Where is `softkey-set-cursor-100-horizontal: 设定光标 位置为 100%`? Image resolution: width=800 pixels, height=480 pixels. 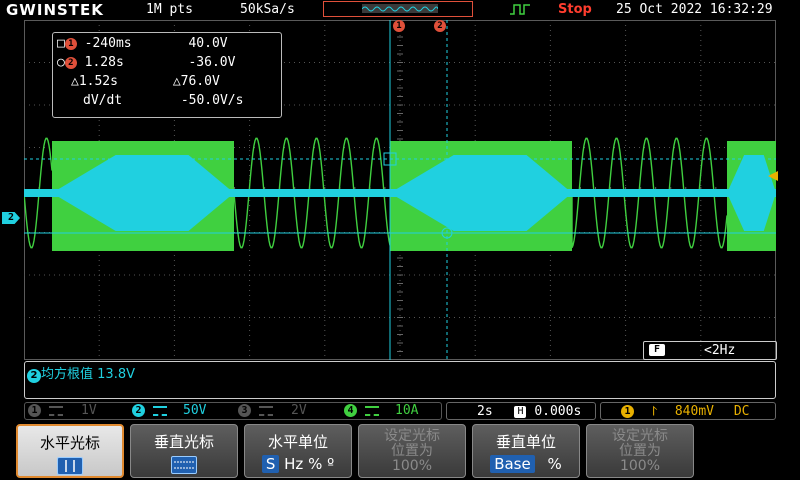 softkey-set-cursor-100-horizontal: 设定光标 位置为 100% is located at coordinates (412, 451).